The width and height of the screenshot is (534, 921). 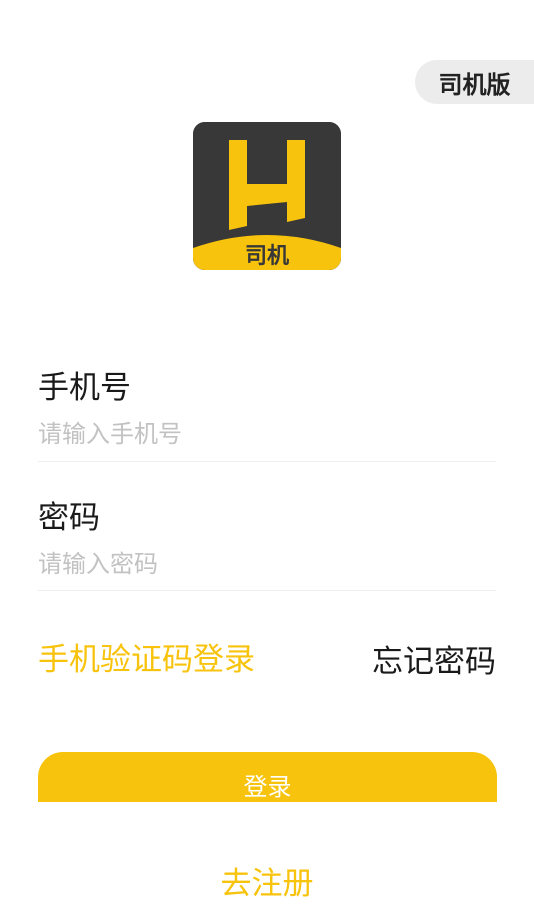 I want to click on app-logo: 司机, so click(x=267, y=196).